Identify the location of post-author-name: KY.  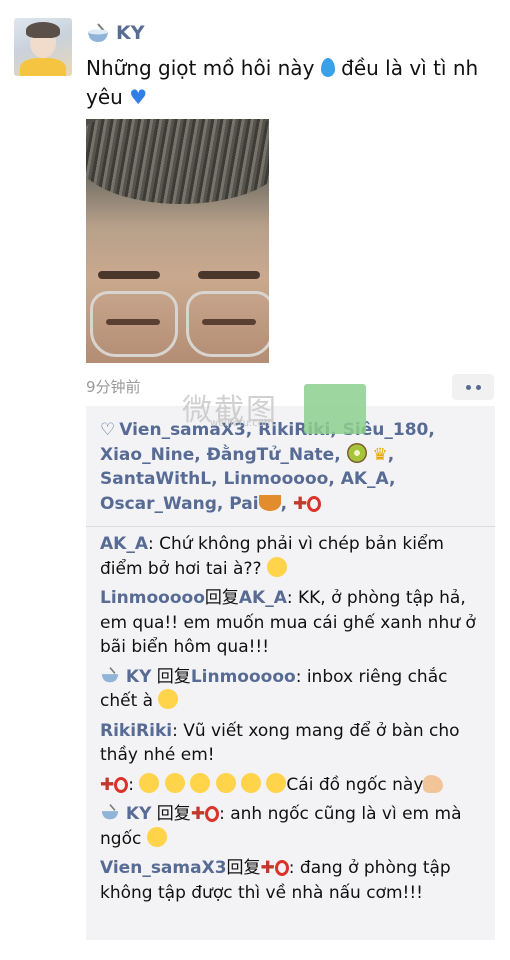
(130, 33).